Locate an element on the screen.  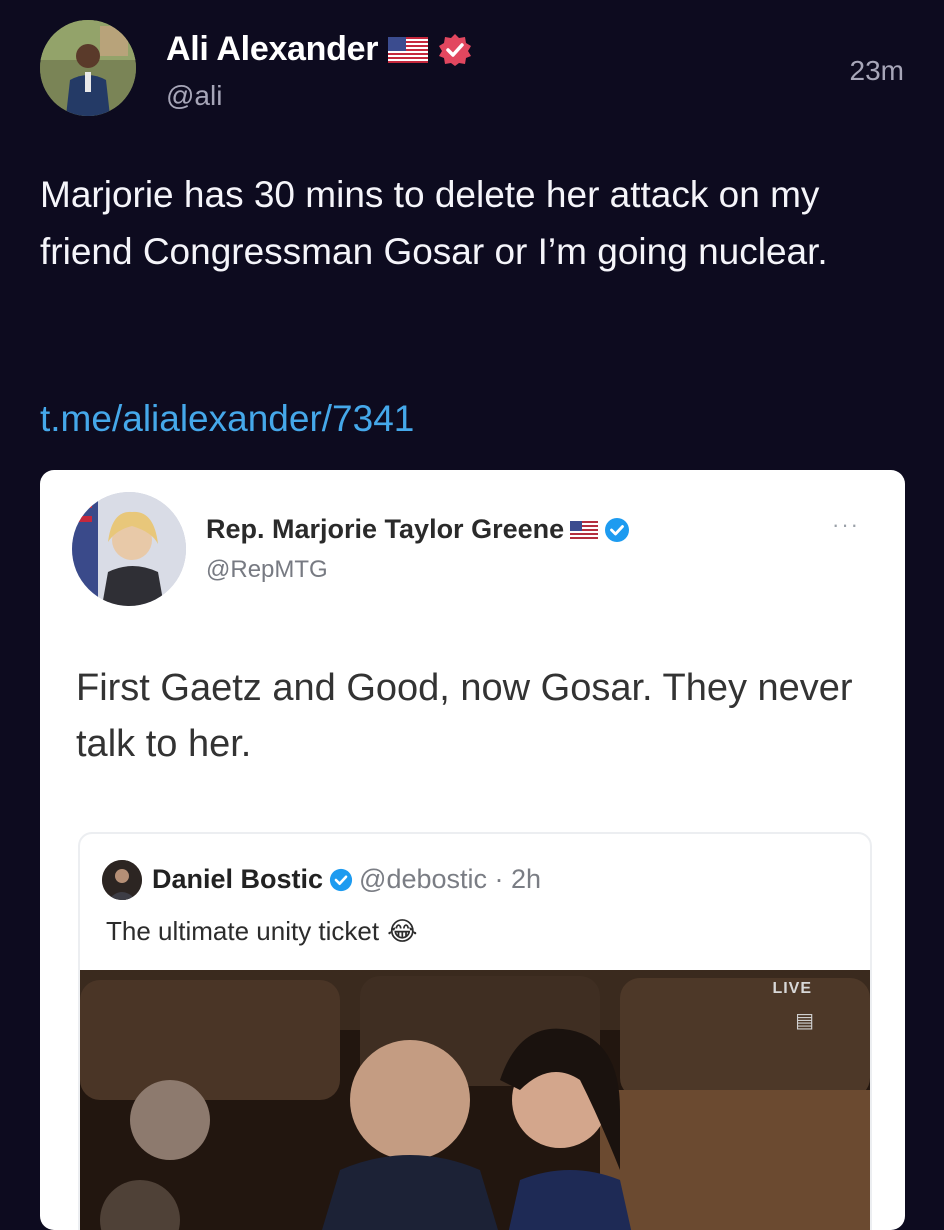
author-name-row: Ali Alexander is located at coordinates (319, 49).